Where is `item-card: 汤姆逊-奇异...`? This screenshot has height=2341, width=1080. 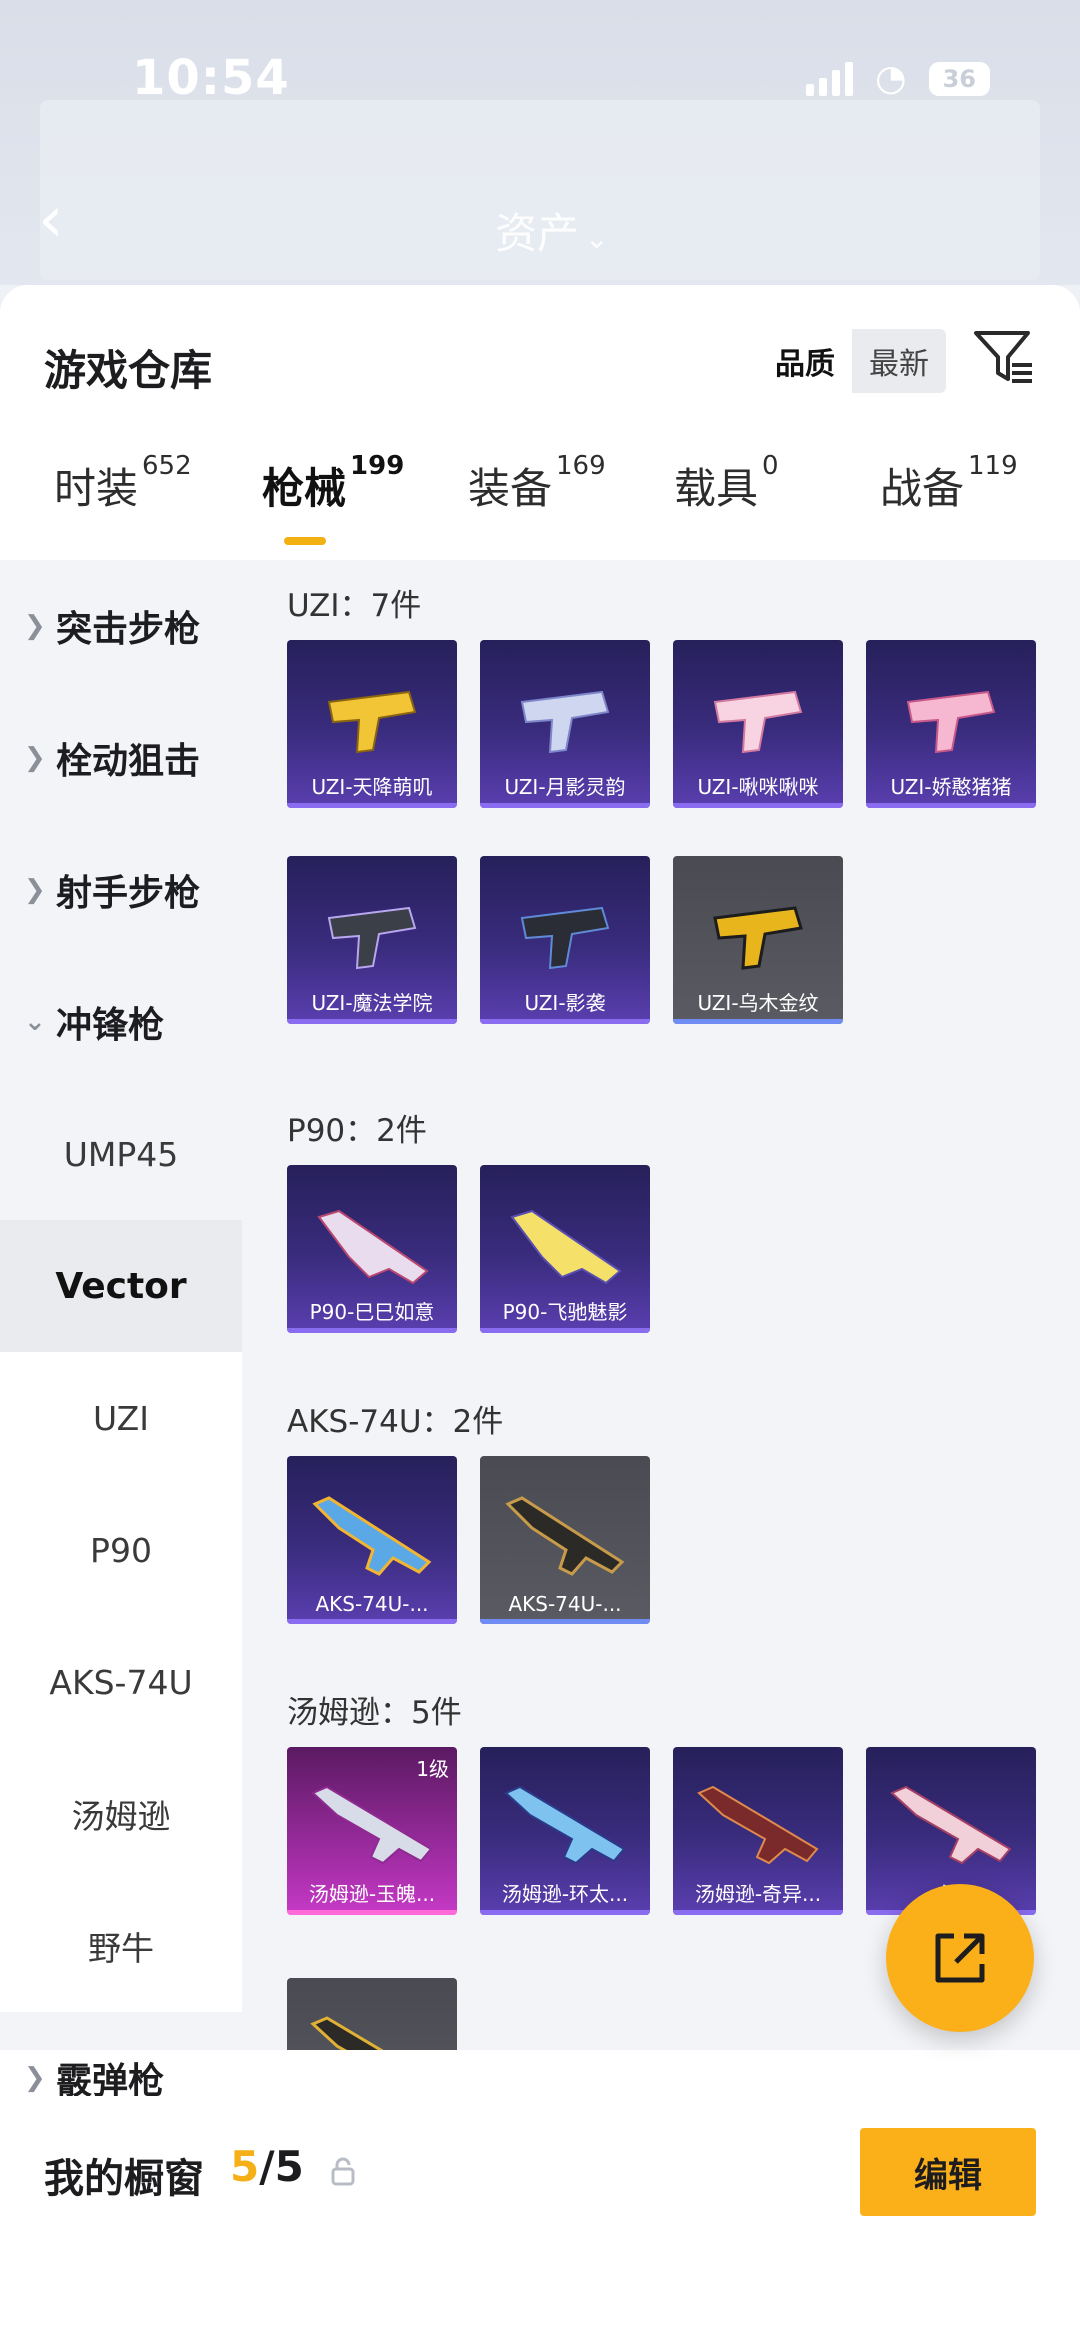
item-card: 汤姆逊-奇异... is located at coordinates (758, 1831).